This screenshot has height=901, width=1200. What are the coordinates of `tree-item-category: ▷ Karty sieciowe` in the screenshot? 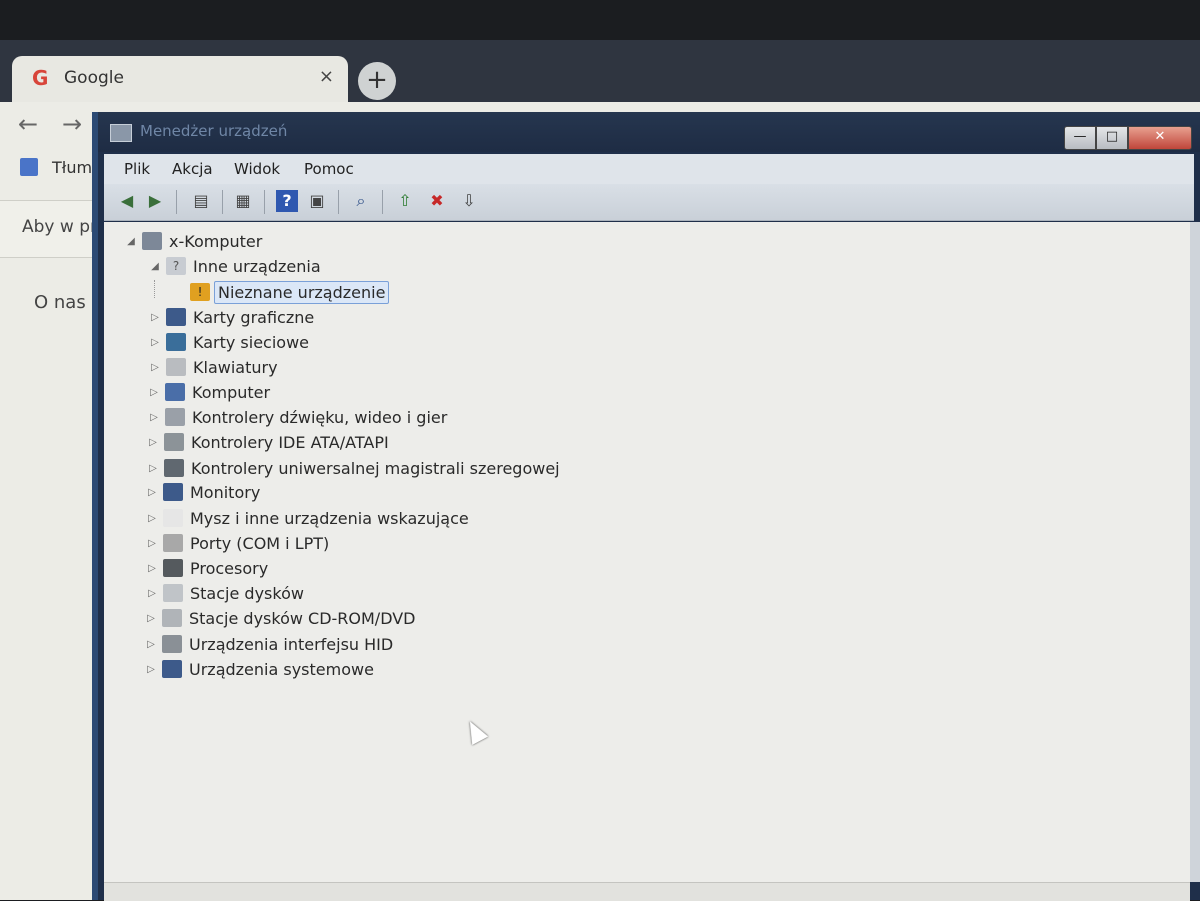 It's located at (230, 342).